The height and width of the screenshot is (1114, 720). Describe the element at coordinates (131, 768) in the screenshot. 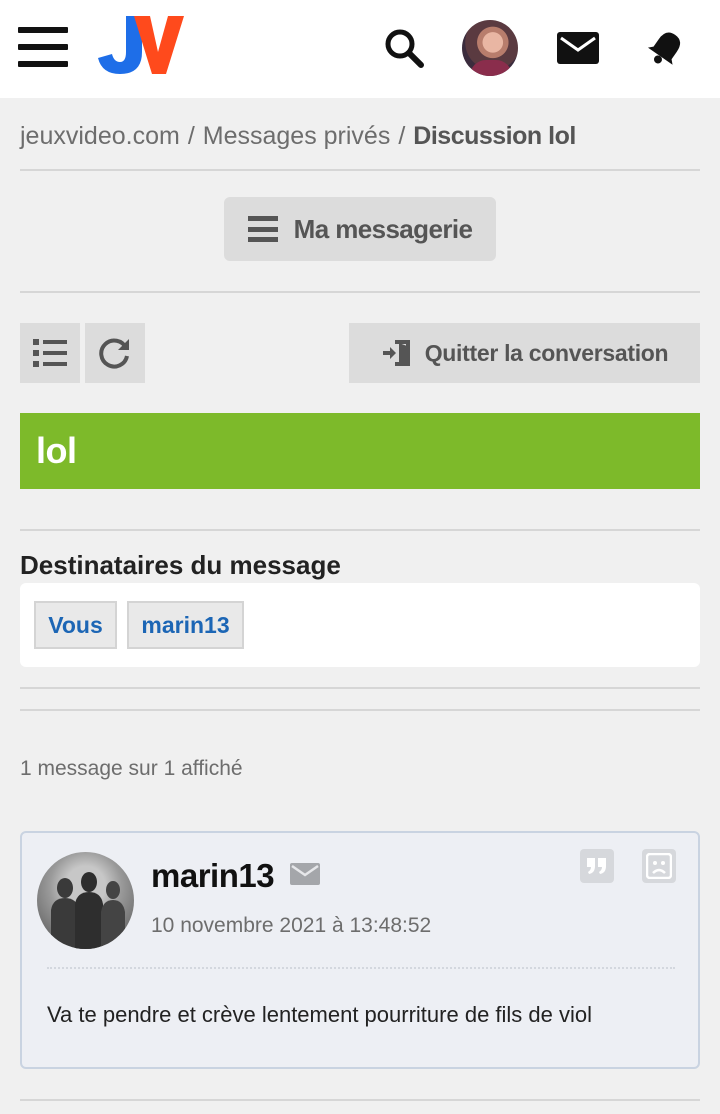

I see `message-count: 1 message sur 1 affiché` at that location.